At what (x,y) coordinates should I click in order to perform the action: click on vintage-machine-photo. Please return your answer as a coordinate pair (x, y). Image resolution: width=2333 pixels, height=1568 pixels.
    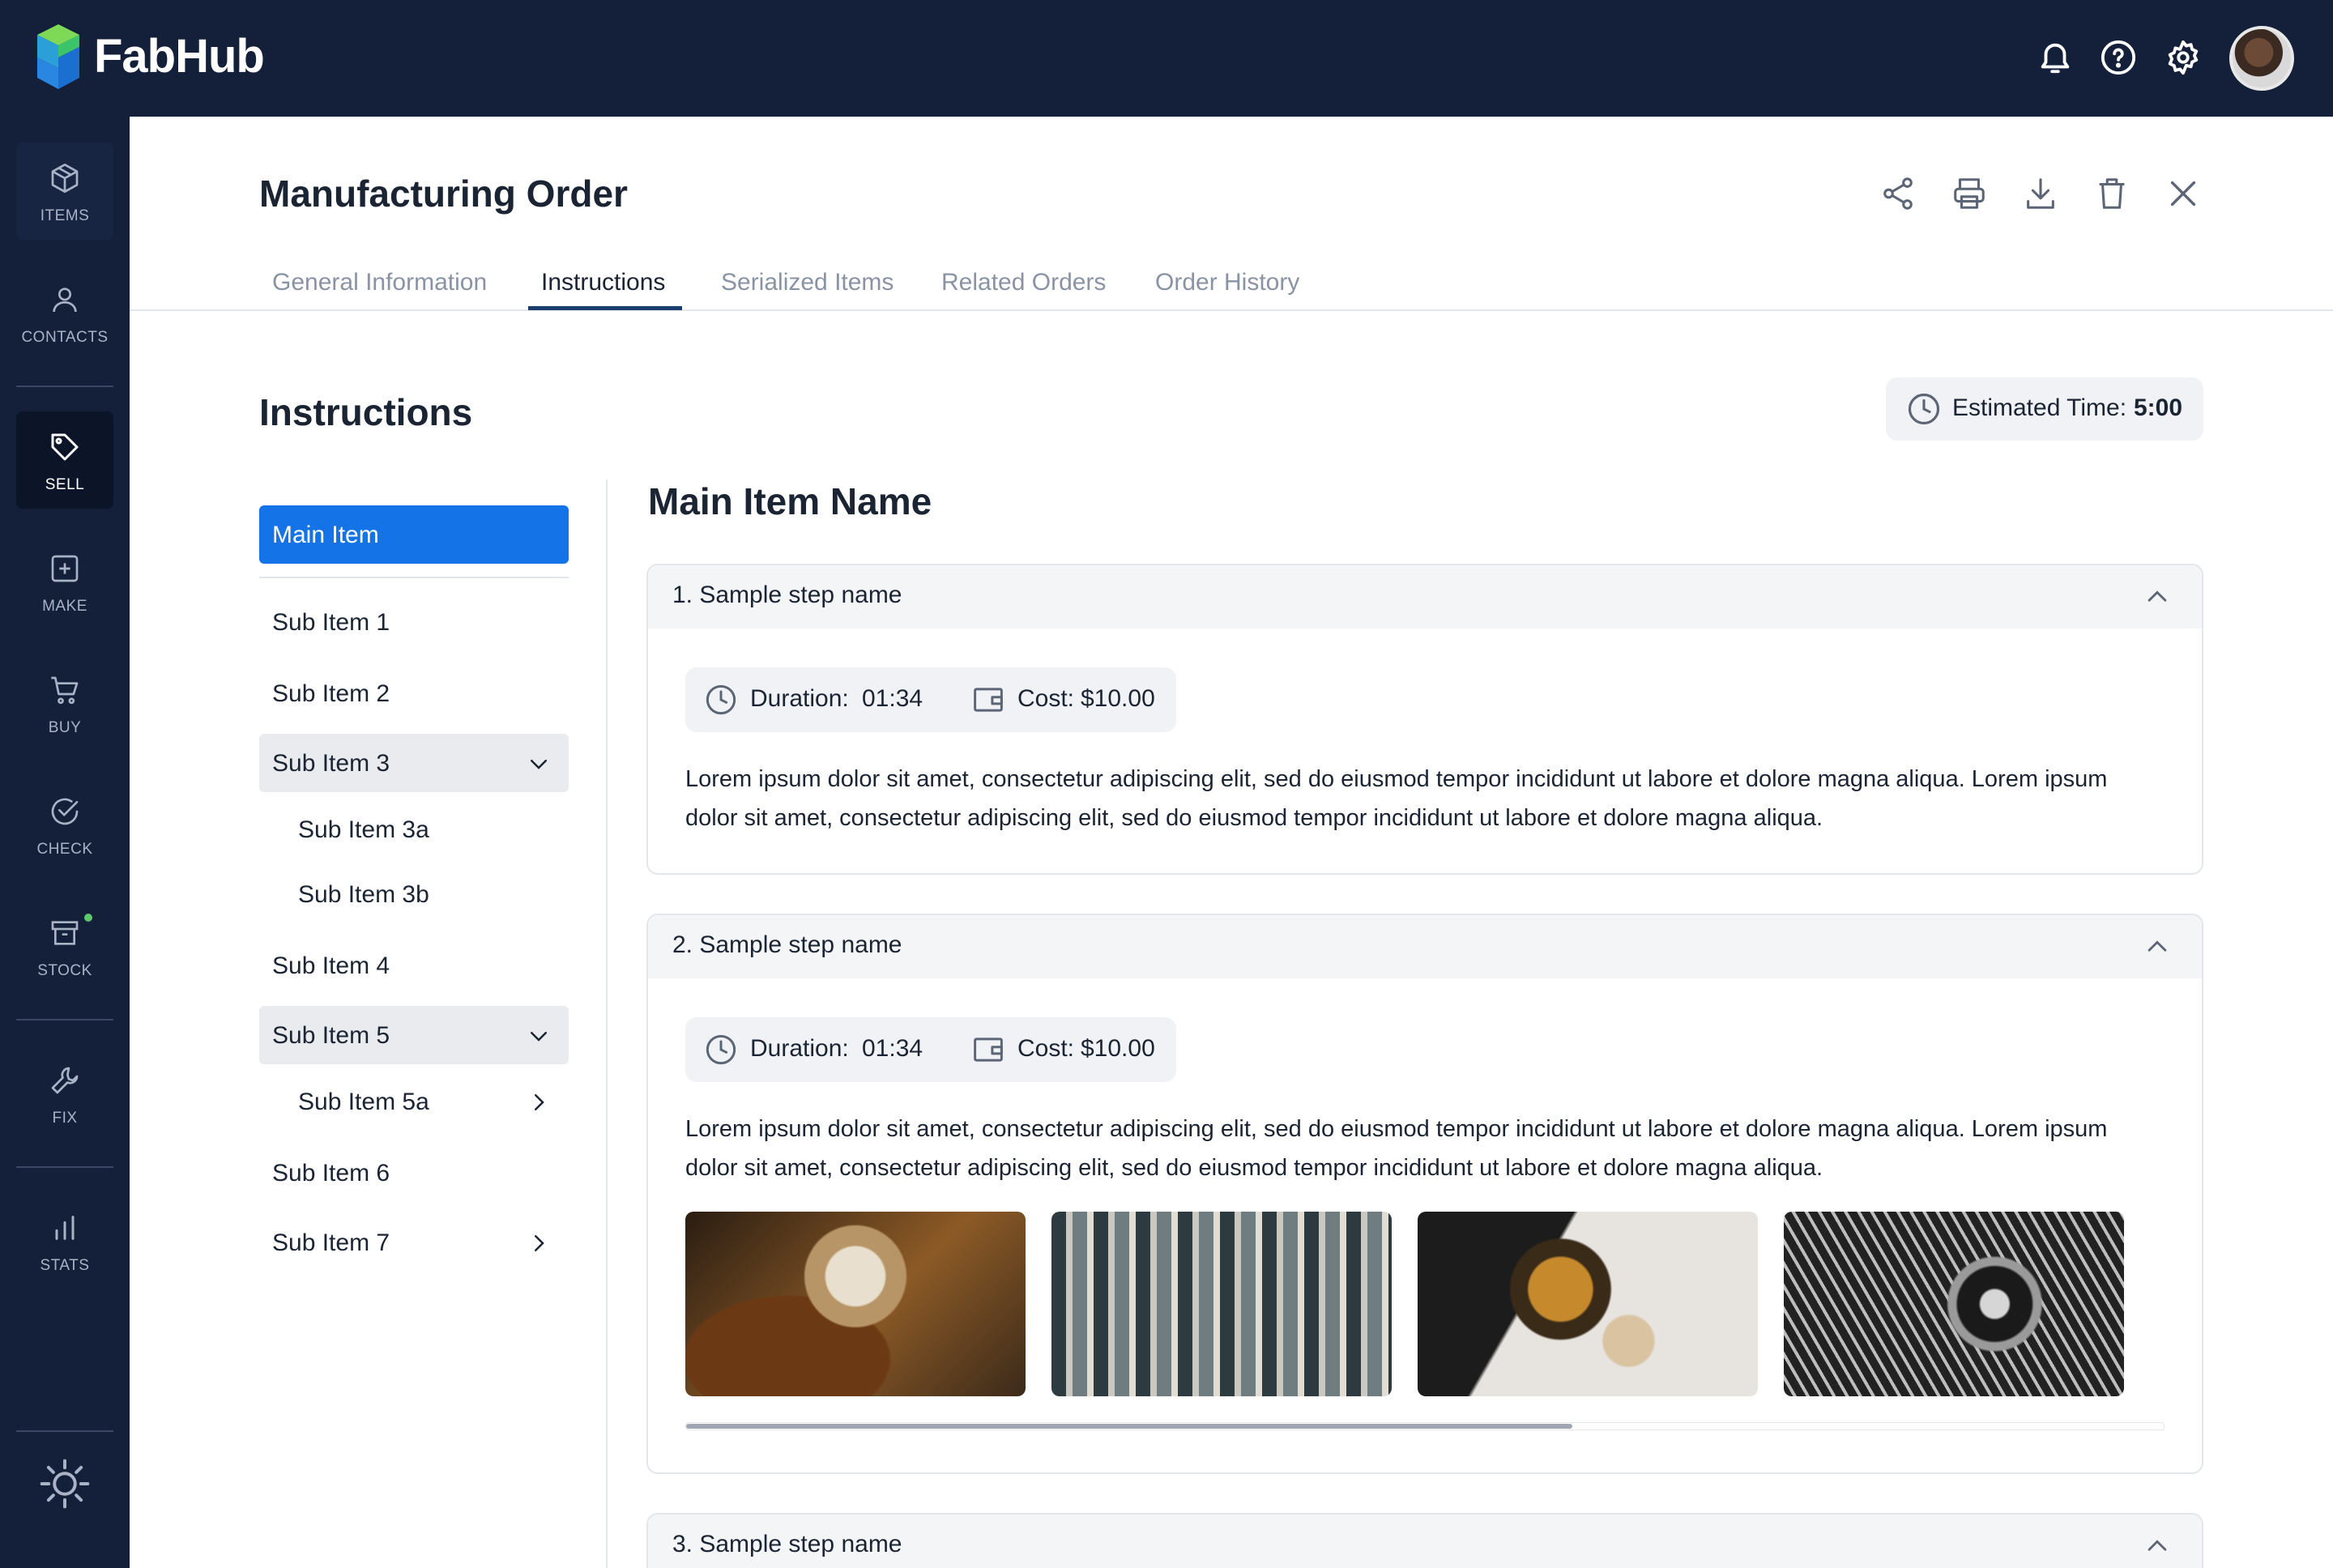
    Looking at the image, I should click on (855, 1304).